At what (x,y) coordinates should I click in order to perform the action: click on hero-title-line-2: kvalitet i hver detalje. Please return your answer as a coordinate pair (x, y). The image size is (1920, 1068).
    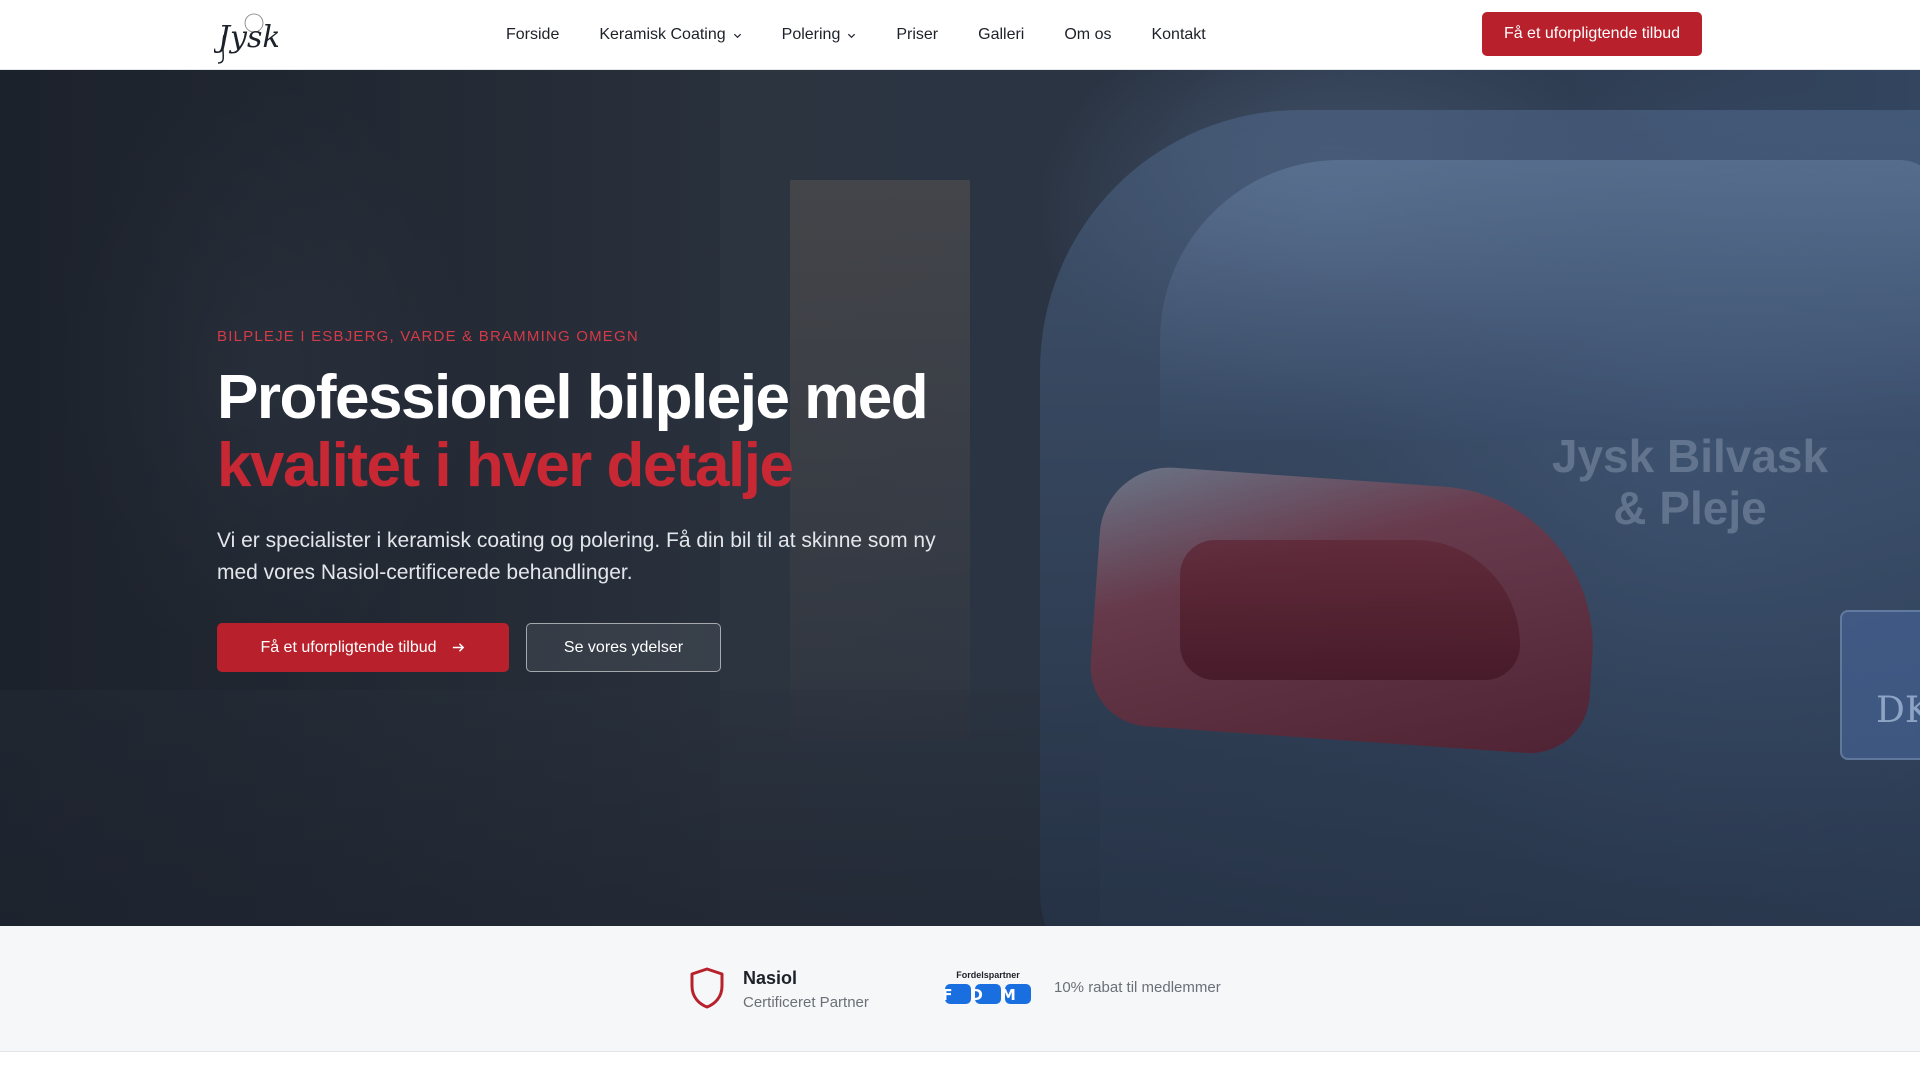
    Looking at the image, I should click on (505, 465).